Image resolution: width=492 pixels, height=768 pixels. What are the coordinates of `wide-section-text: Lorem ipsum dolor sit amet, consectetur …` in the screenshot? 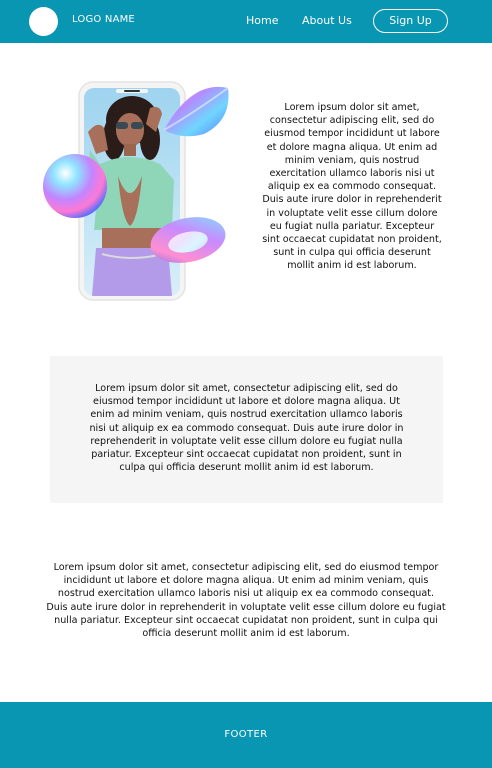 It's located at (246, 601).